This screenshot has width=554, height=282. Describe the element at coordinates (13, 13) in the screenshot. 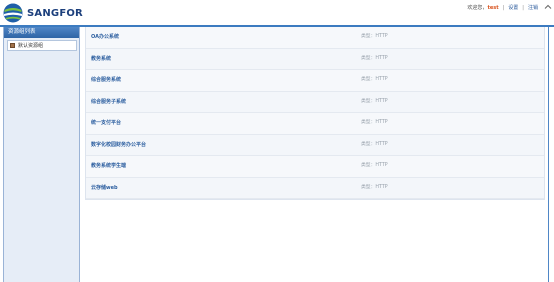

I see `globe-logo-icon` at that location.